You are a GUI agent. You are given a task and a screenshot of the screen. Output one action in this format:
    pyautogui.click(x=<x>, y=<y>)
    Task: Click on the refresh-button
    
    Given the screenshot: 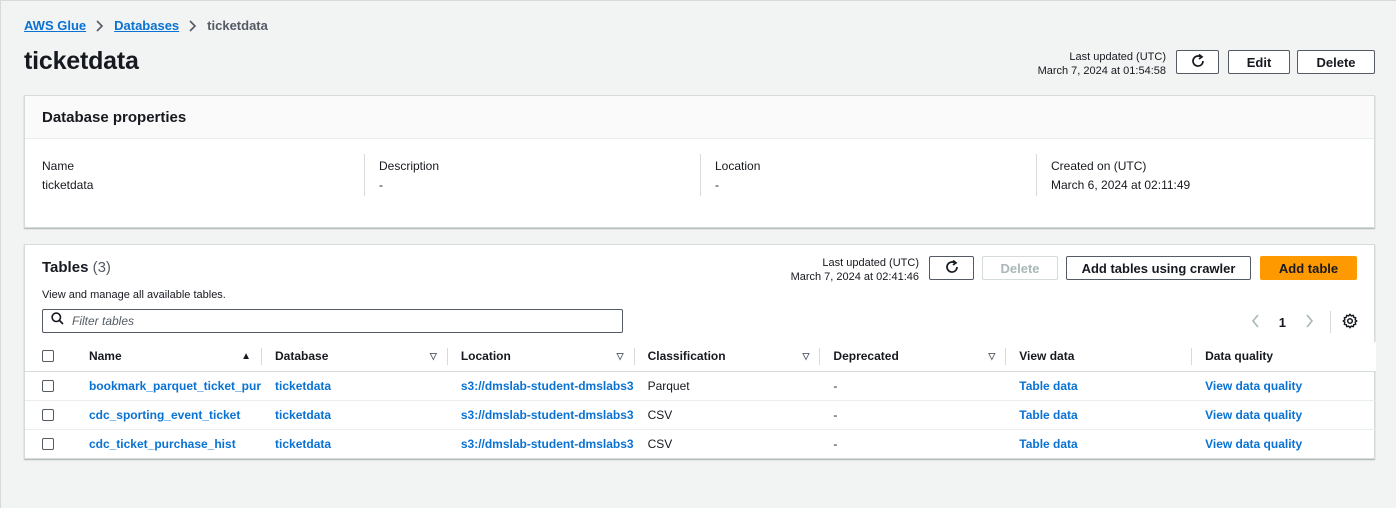 What is the action you would take?
    pyautogui.click(x=1197, y=62)
    